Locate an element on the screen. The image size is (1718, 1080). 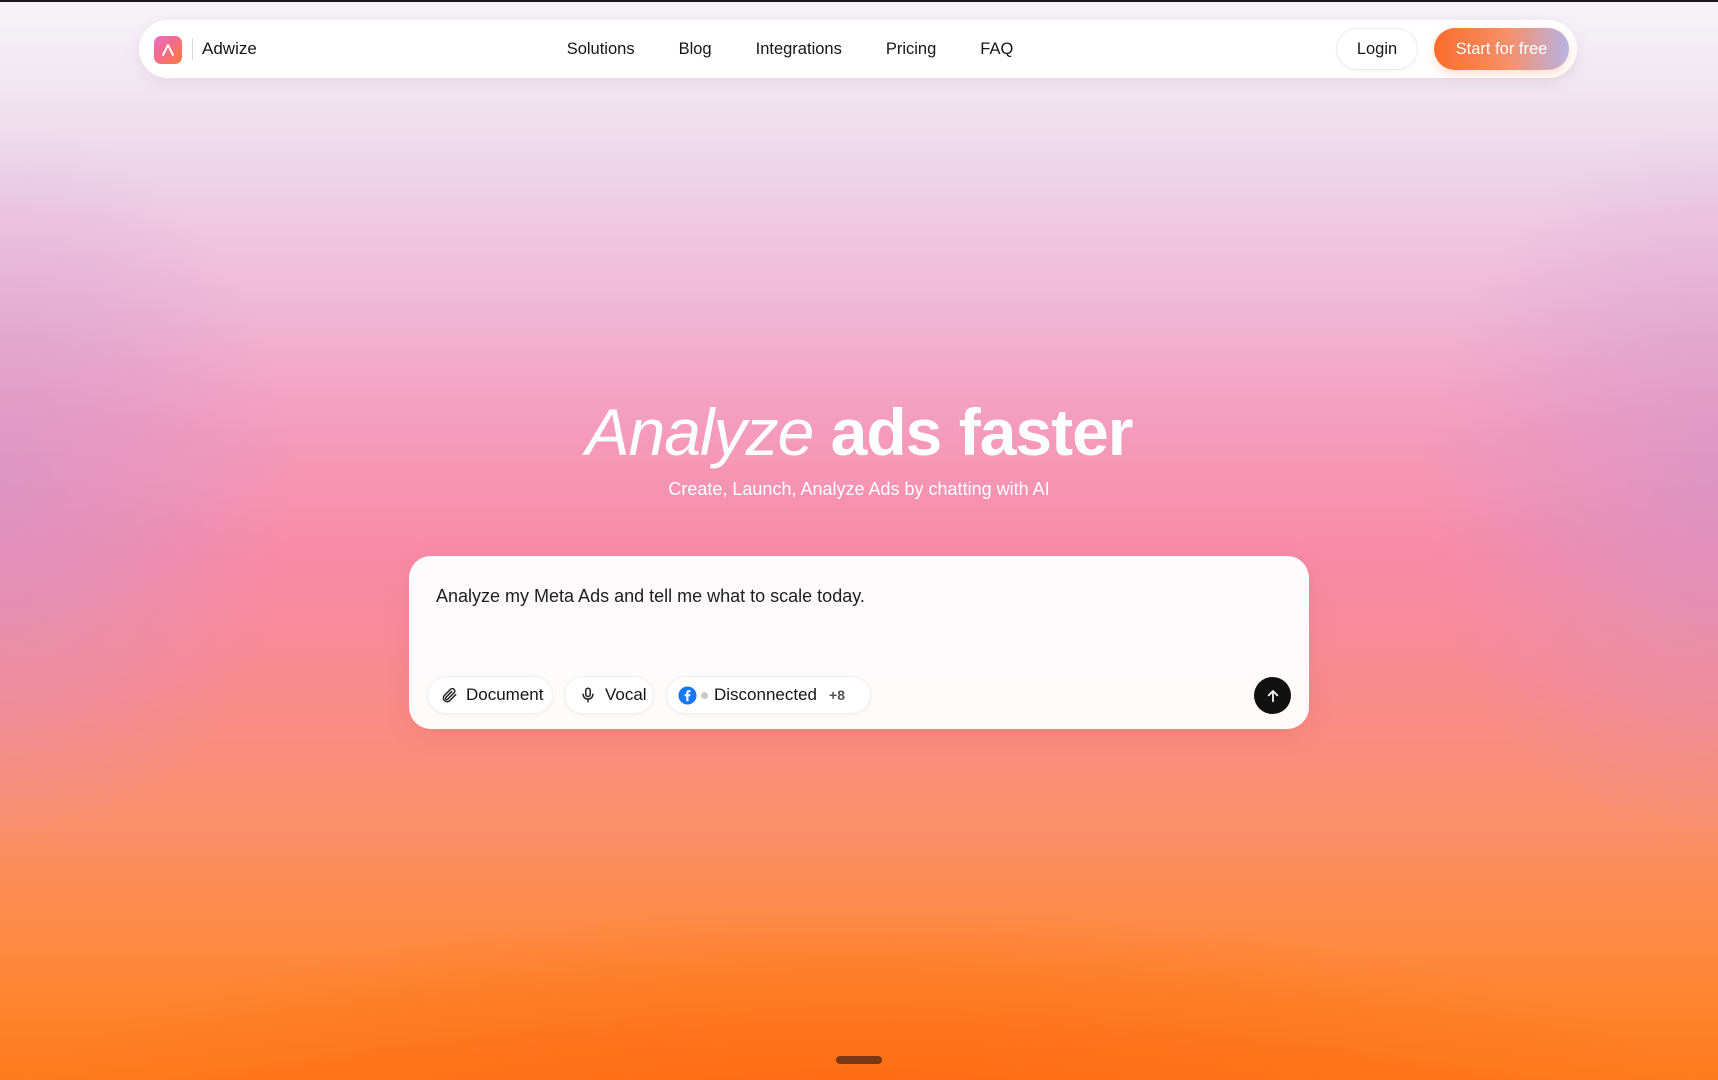
arrow-up-icon is located at coordinates (1272, 695).